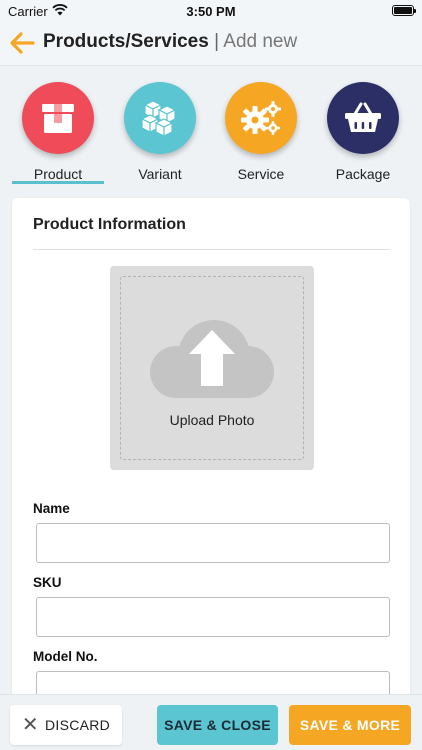 This screenshot has width=422, height=750. Describe the element at coordinates (363, 174) in the screenshot. I see `tab-package-label: Package` at that location.